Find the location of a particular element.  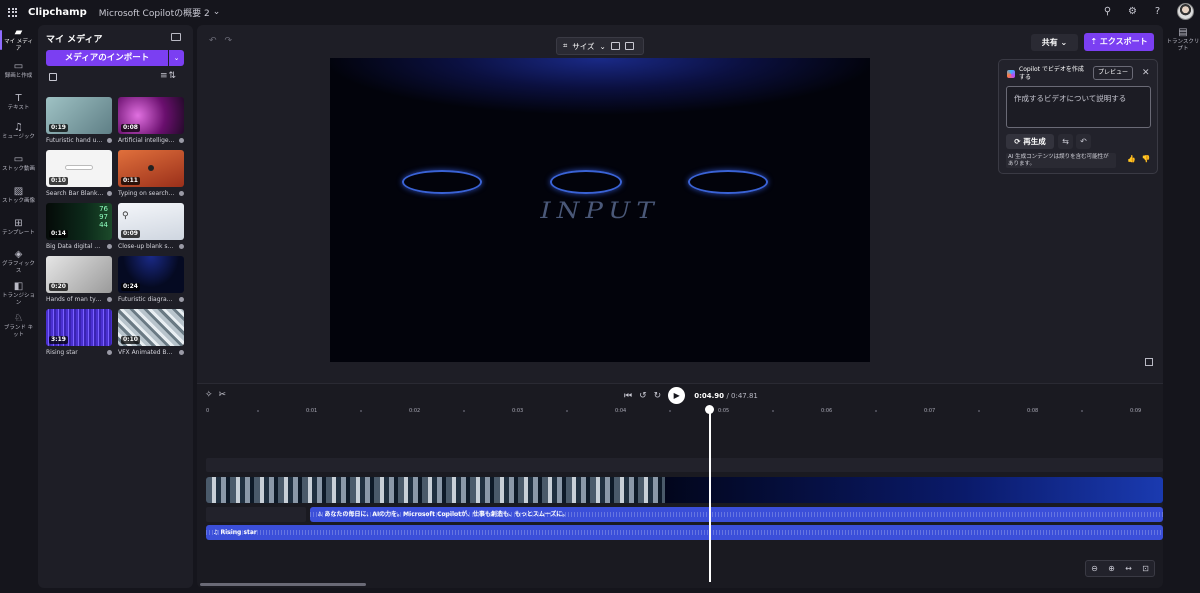

rail-item-graphics: ◈ グラフィックス is located at coordinates (18, 262).